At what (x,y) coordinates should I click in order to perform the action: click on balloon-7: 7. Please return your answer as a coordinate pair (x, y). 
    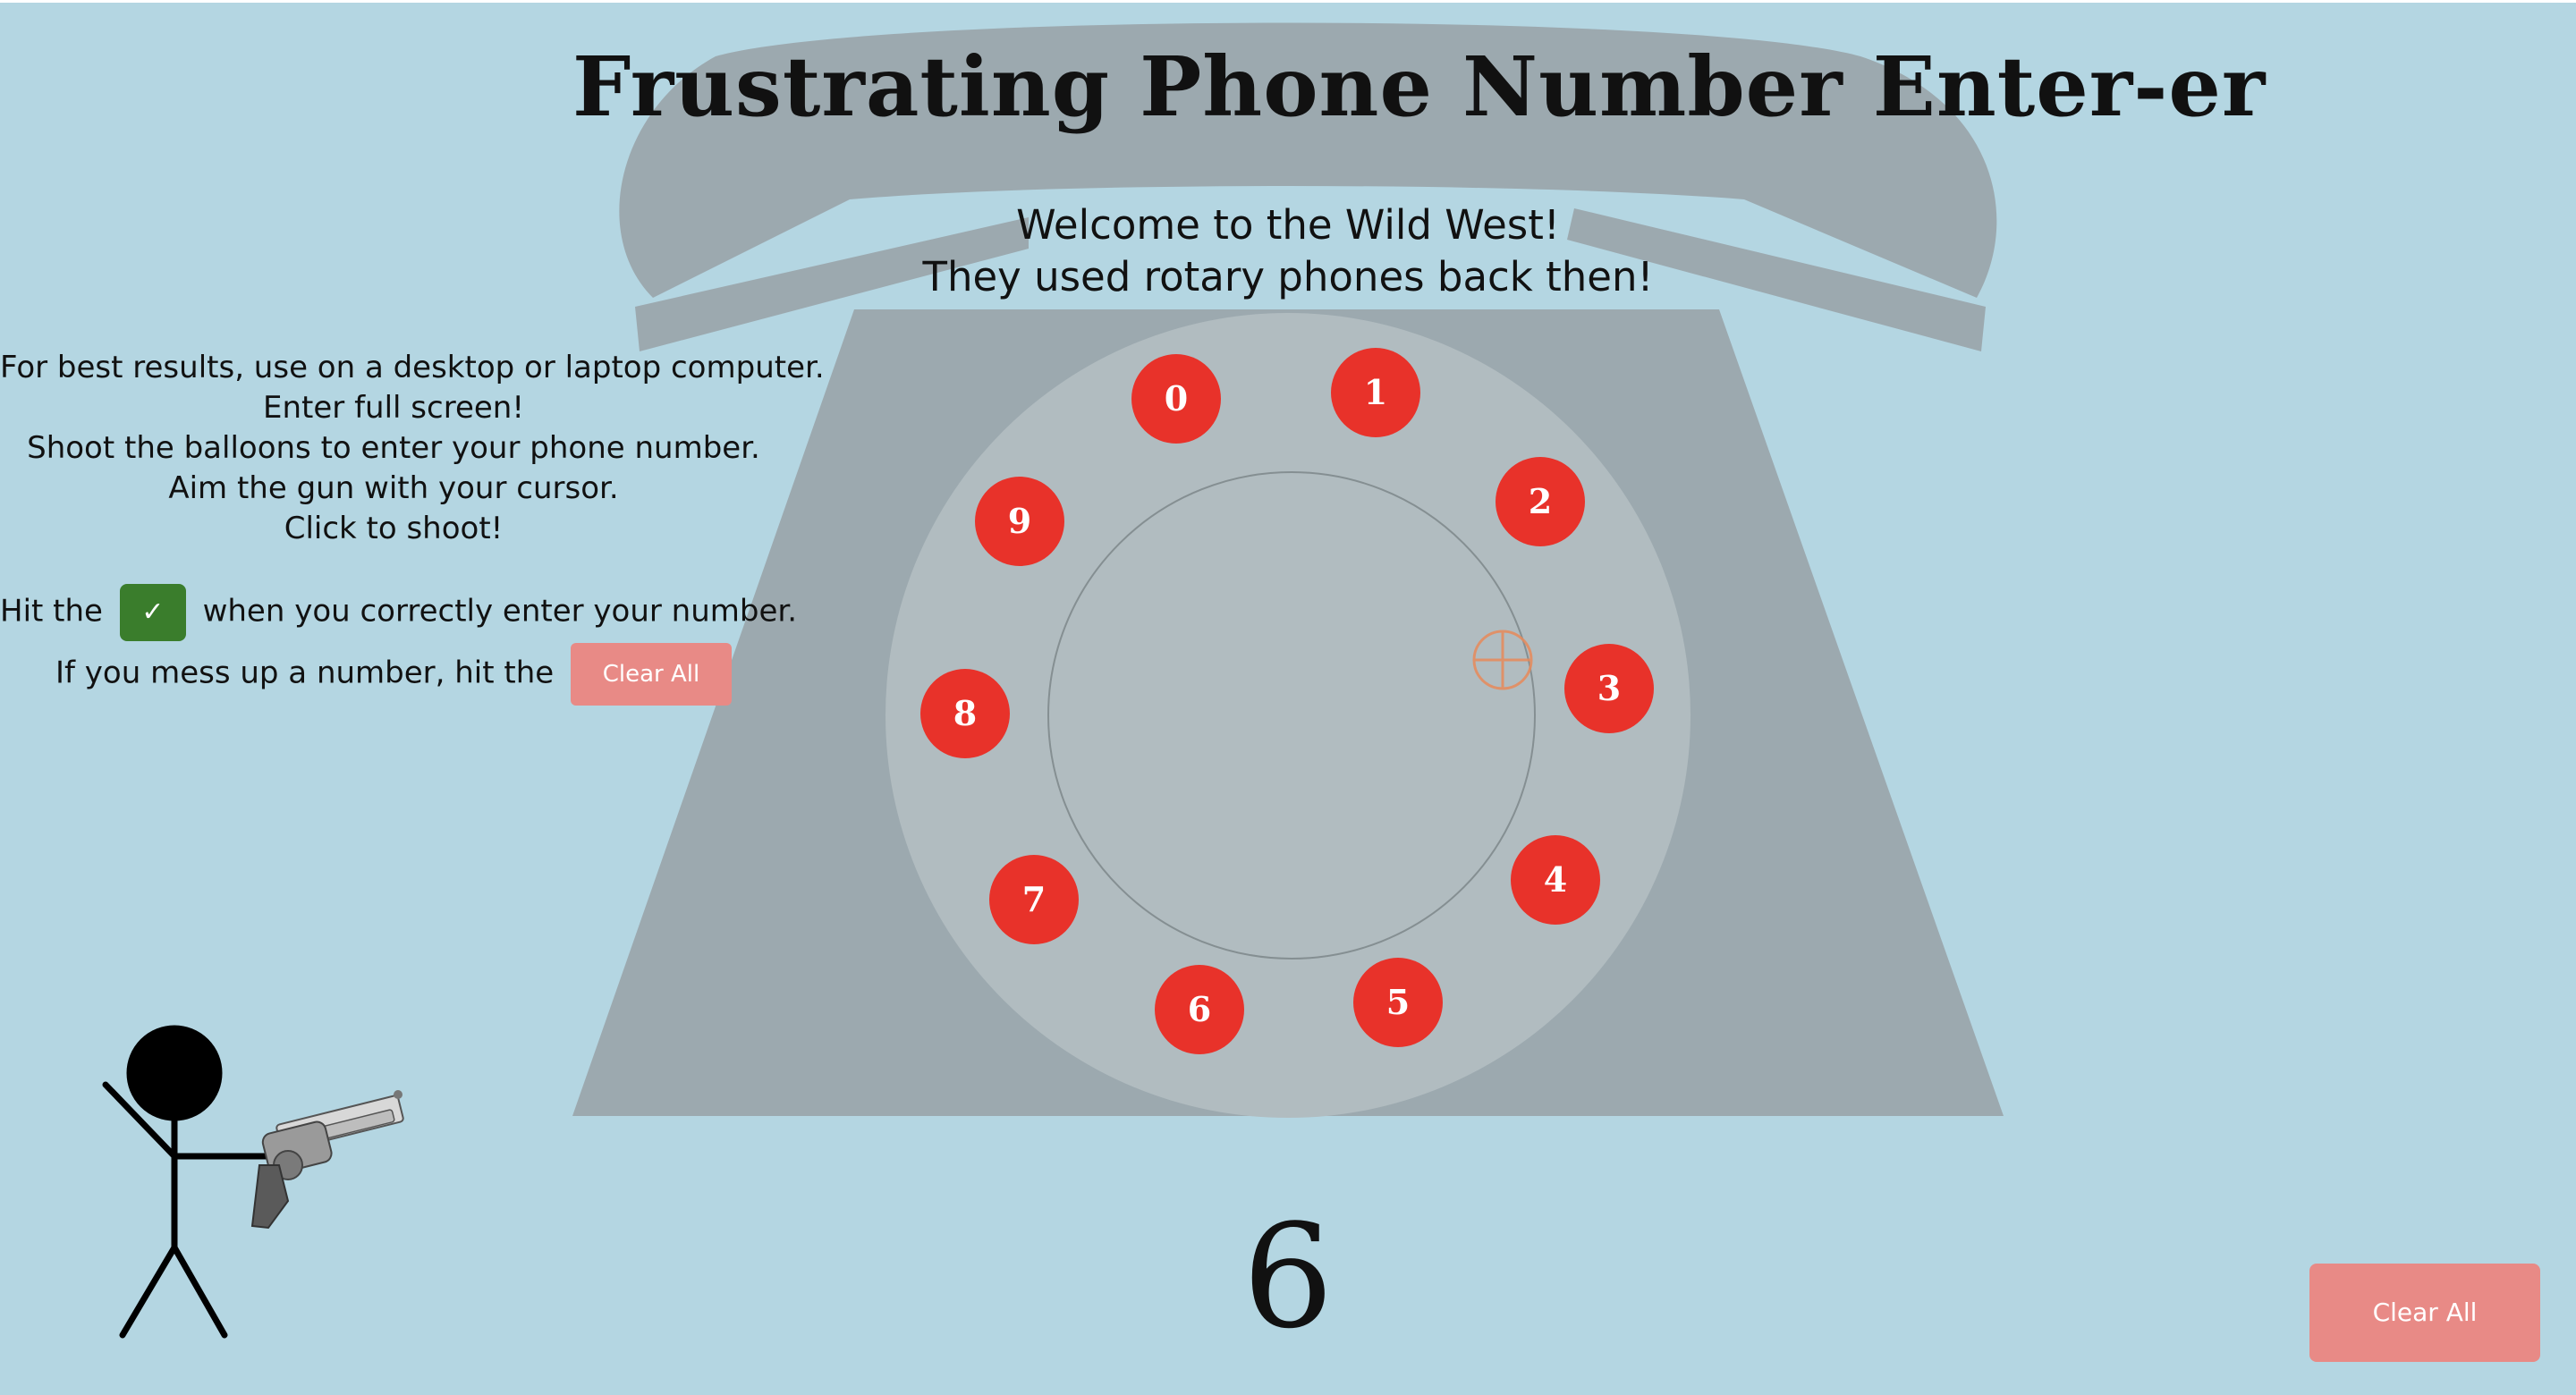
    Looking at the image, I should click on (1034, 899).